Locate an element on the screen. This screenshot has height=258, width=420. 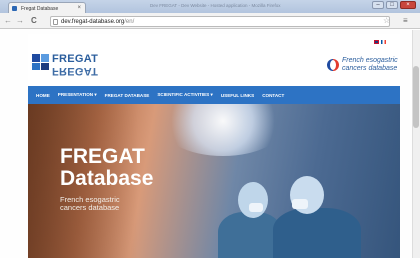
surgical-lamp-image is located at coordinates (223, 130).